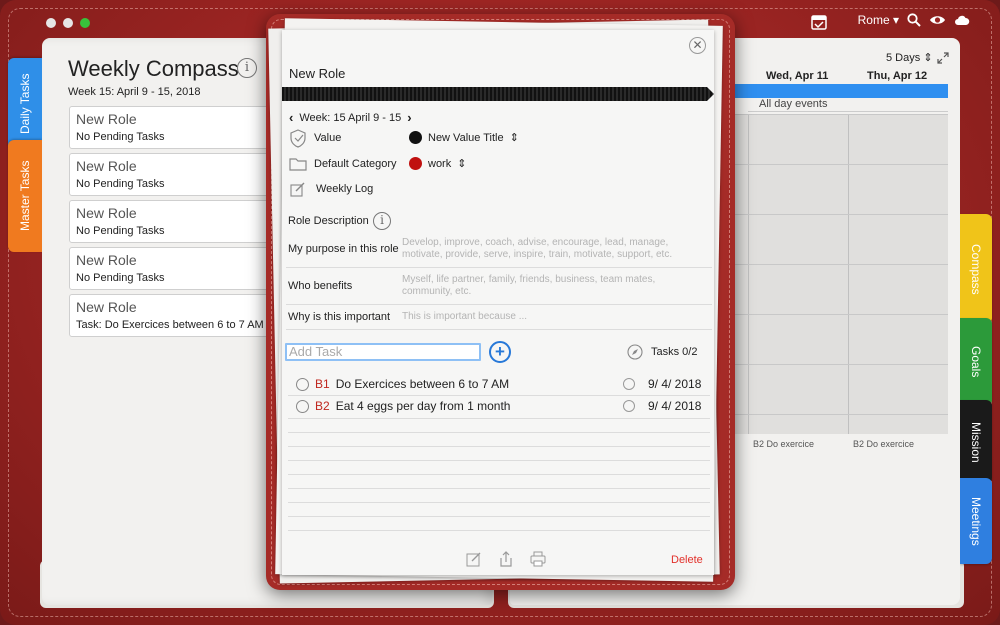  I want to click on task-code: B2, so click(322, 406).